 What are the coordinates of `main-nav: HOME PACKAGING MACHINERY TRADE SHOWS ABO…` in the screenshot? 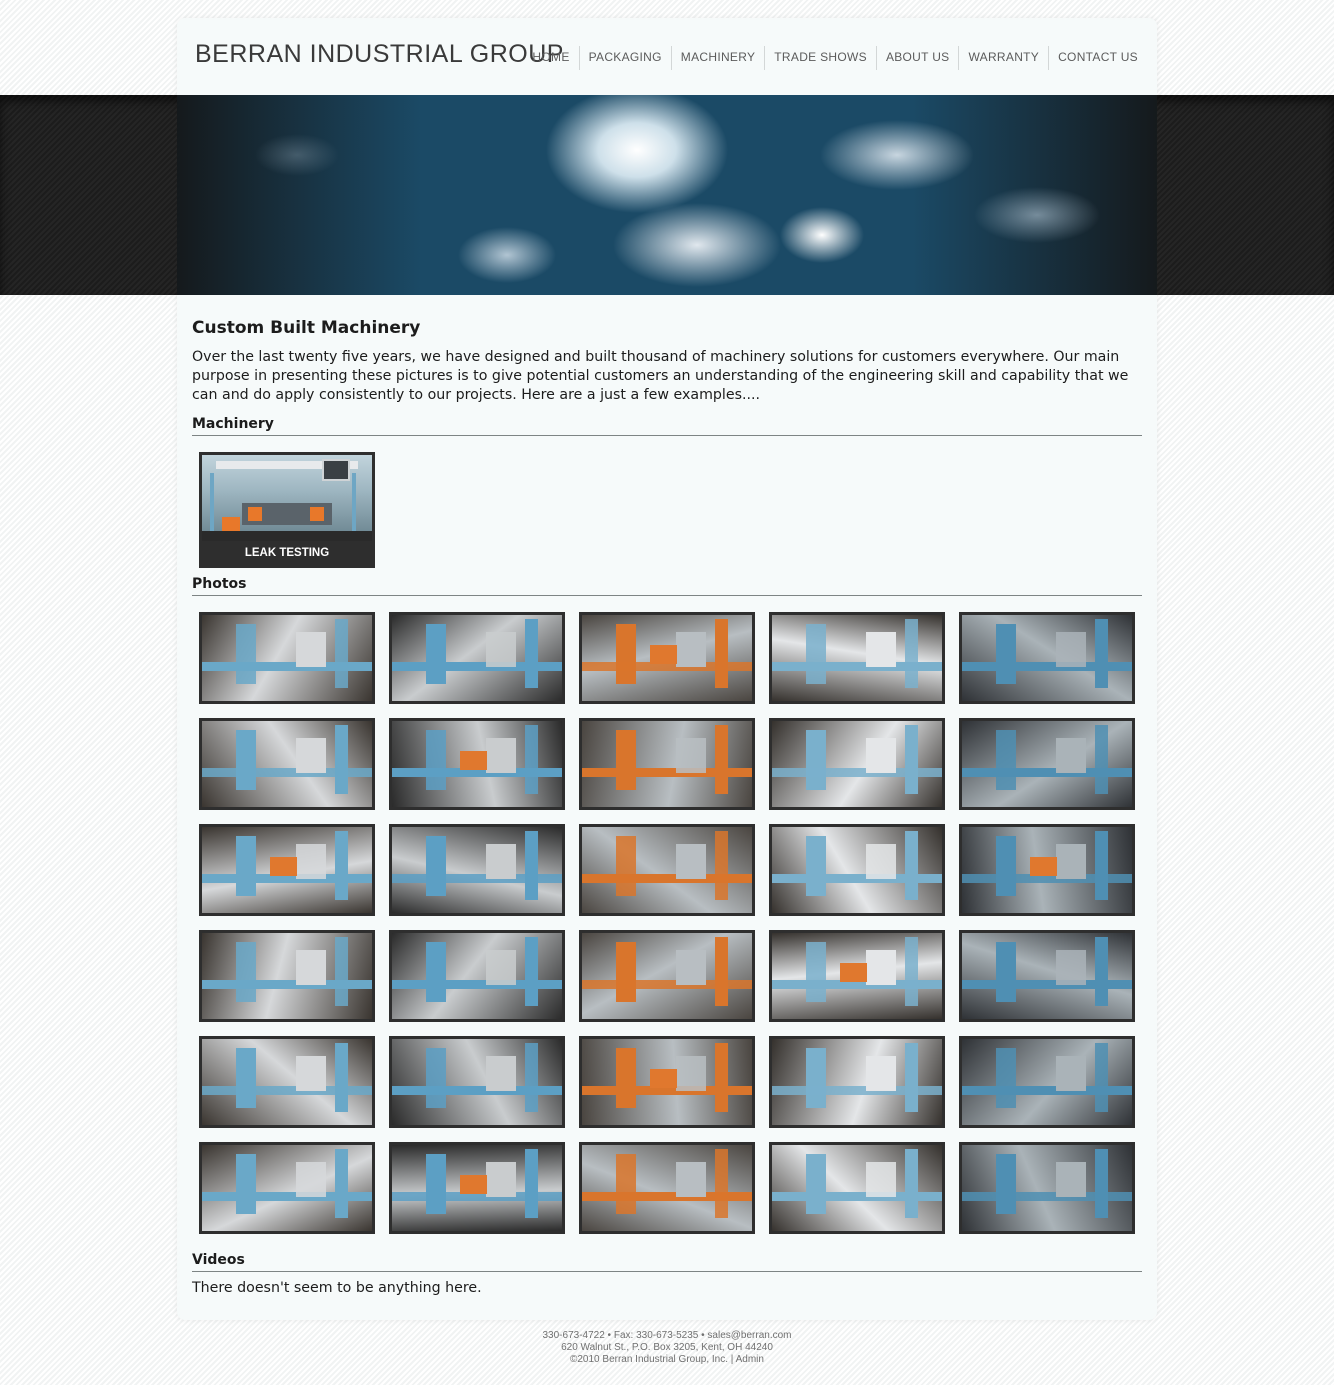 It's located at (835, 58).